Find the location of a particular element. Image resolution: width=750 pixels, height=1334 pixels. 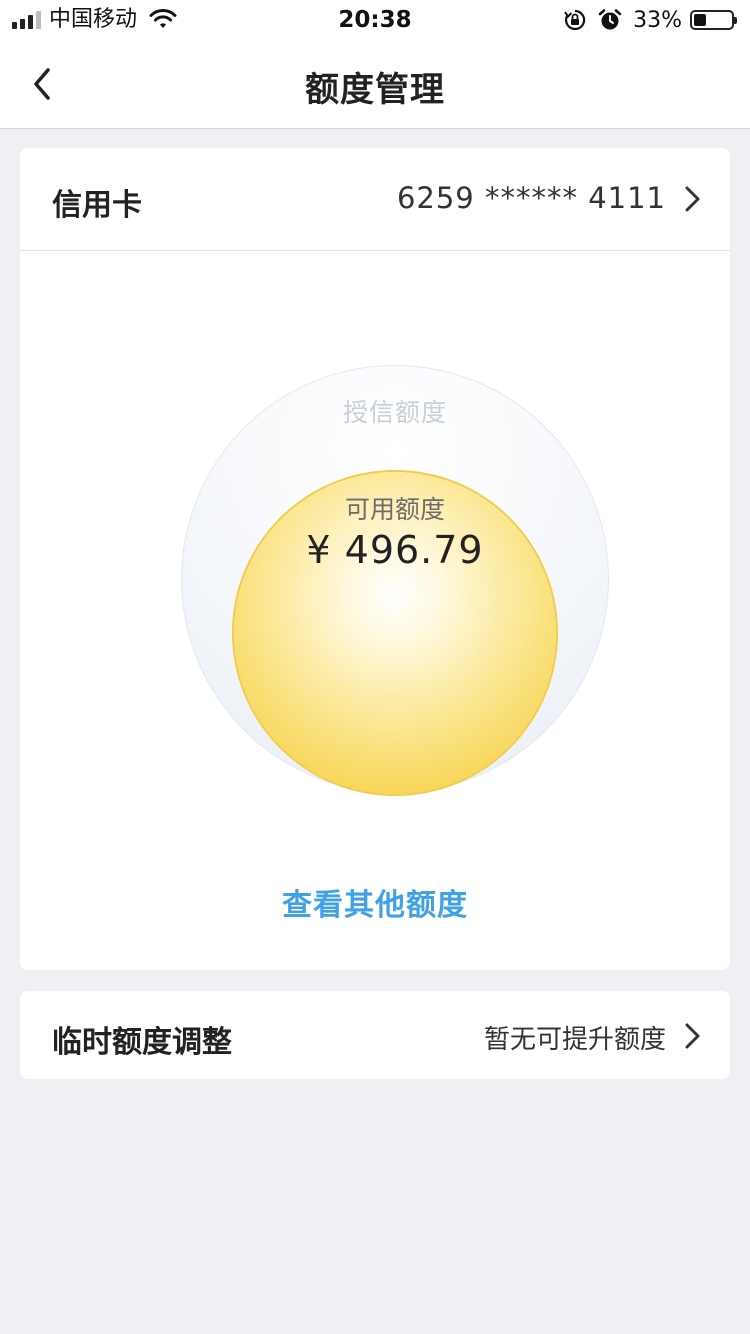

orientation-lock-icon is located at coordinates (575, 20).